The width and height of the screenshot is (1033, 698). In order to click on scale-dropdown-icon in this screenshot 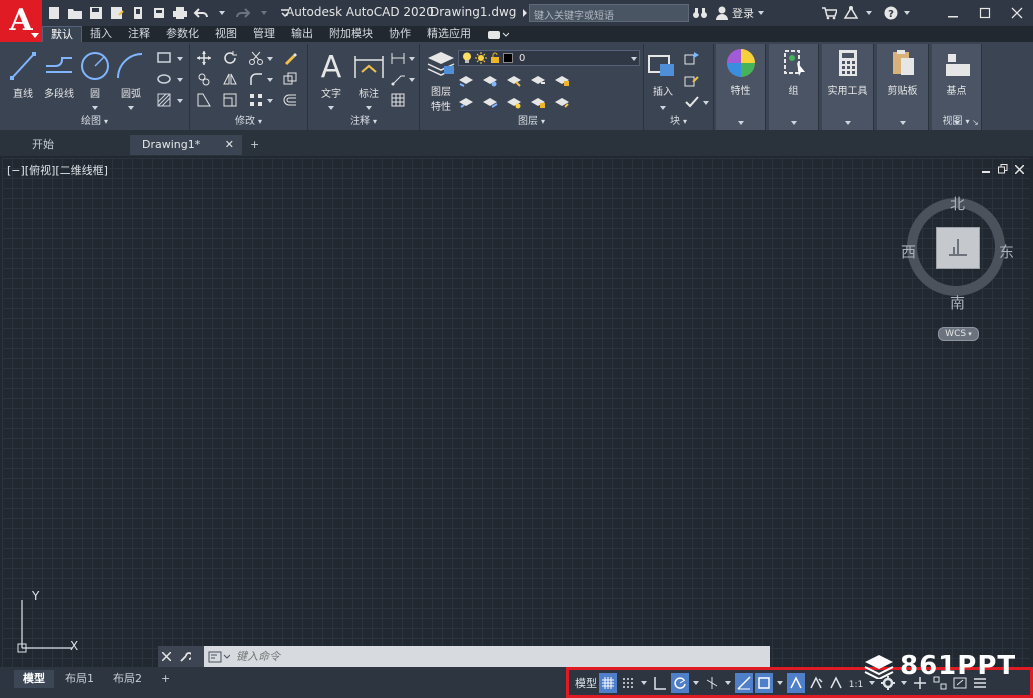, I will do `click(872, 682)`.